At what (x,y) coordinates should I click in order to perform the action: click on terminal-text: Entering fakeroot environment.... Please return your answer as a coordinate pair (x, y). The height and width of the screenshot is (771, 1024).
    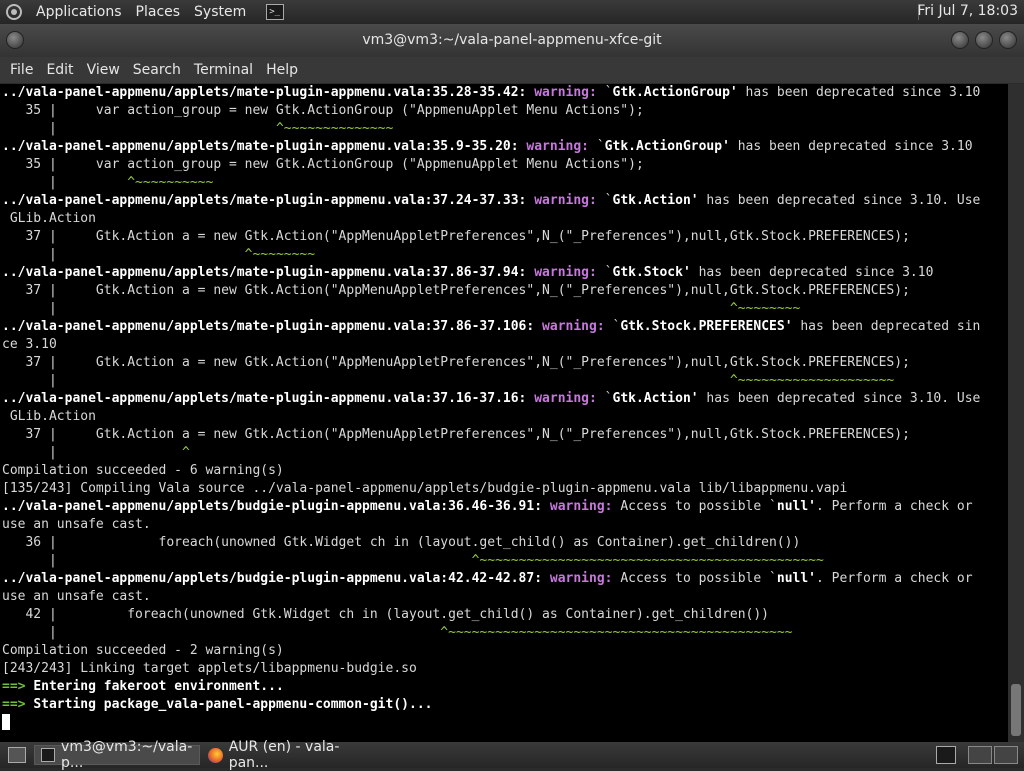
    Looking at the image, I should click on (158, 686).